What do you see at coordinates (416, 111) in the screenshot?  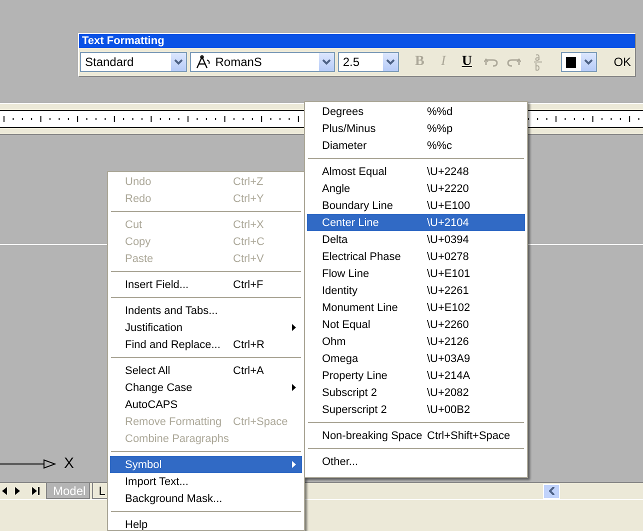 I see `menu-item: Degrees %%d` at bounding box center [416, 111].